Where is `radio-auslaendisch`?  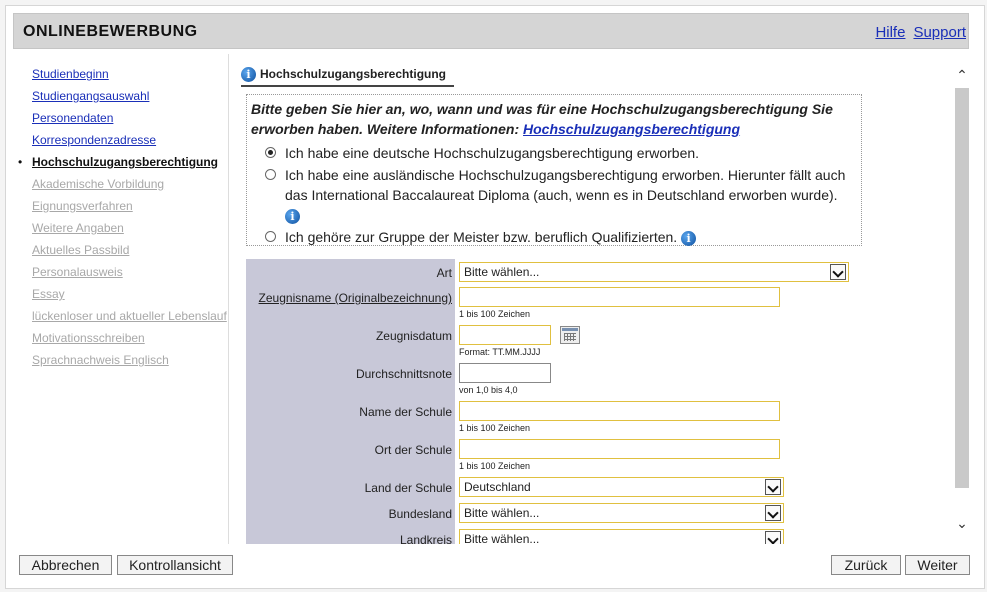 radio-auslaendisch is located at coordinates (270, 174).